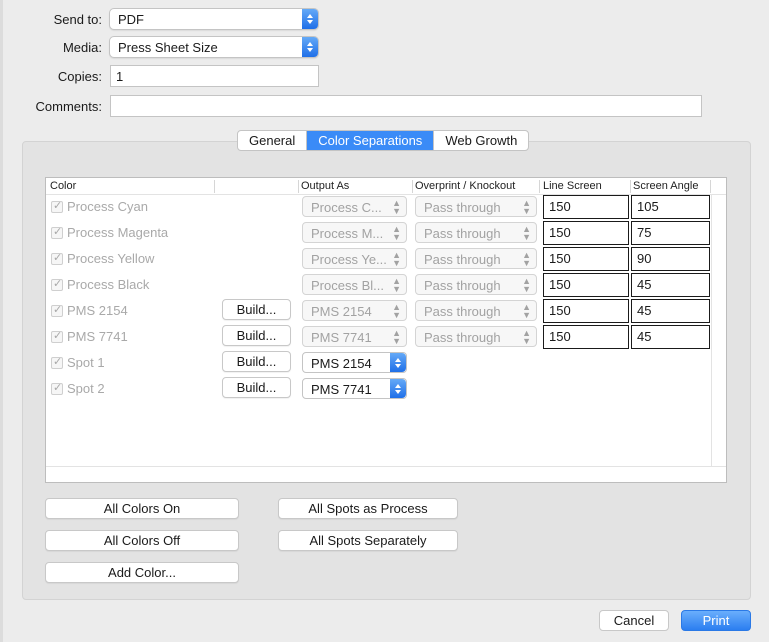 The width and height of the screenshot is (769, 642). I want to click on row-label-pms-2154: PMS 2154, so click(97, 310).